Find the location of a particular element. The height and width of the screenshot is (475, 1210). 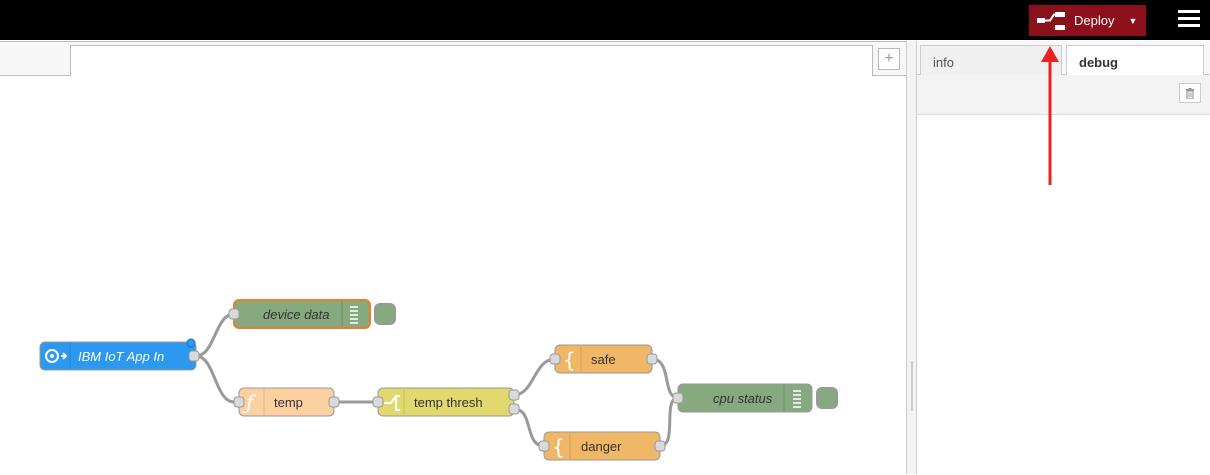

tab-debug: debug is located at coordinates (1135, 60).